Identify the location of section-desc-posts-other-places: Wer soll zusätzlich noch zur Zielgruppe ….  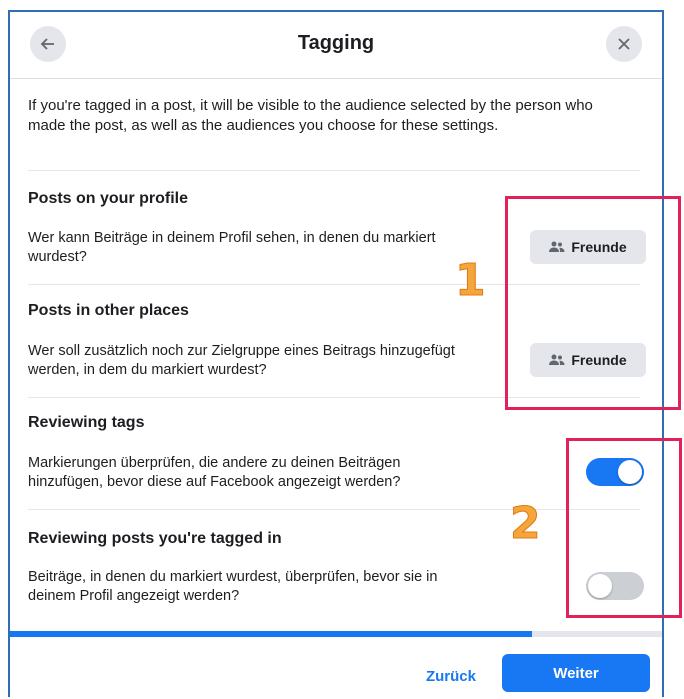
(241, 360).